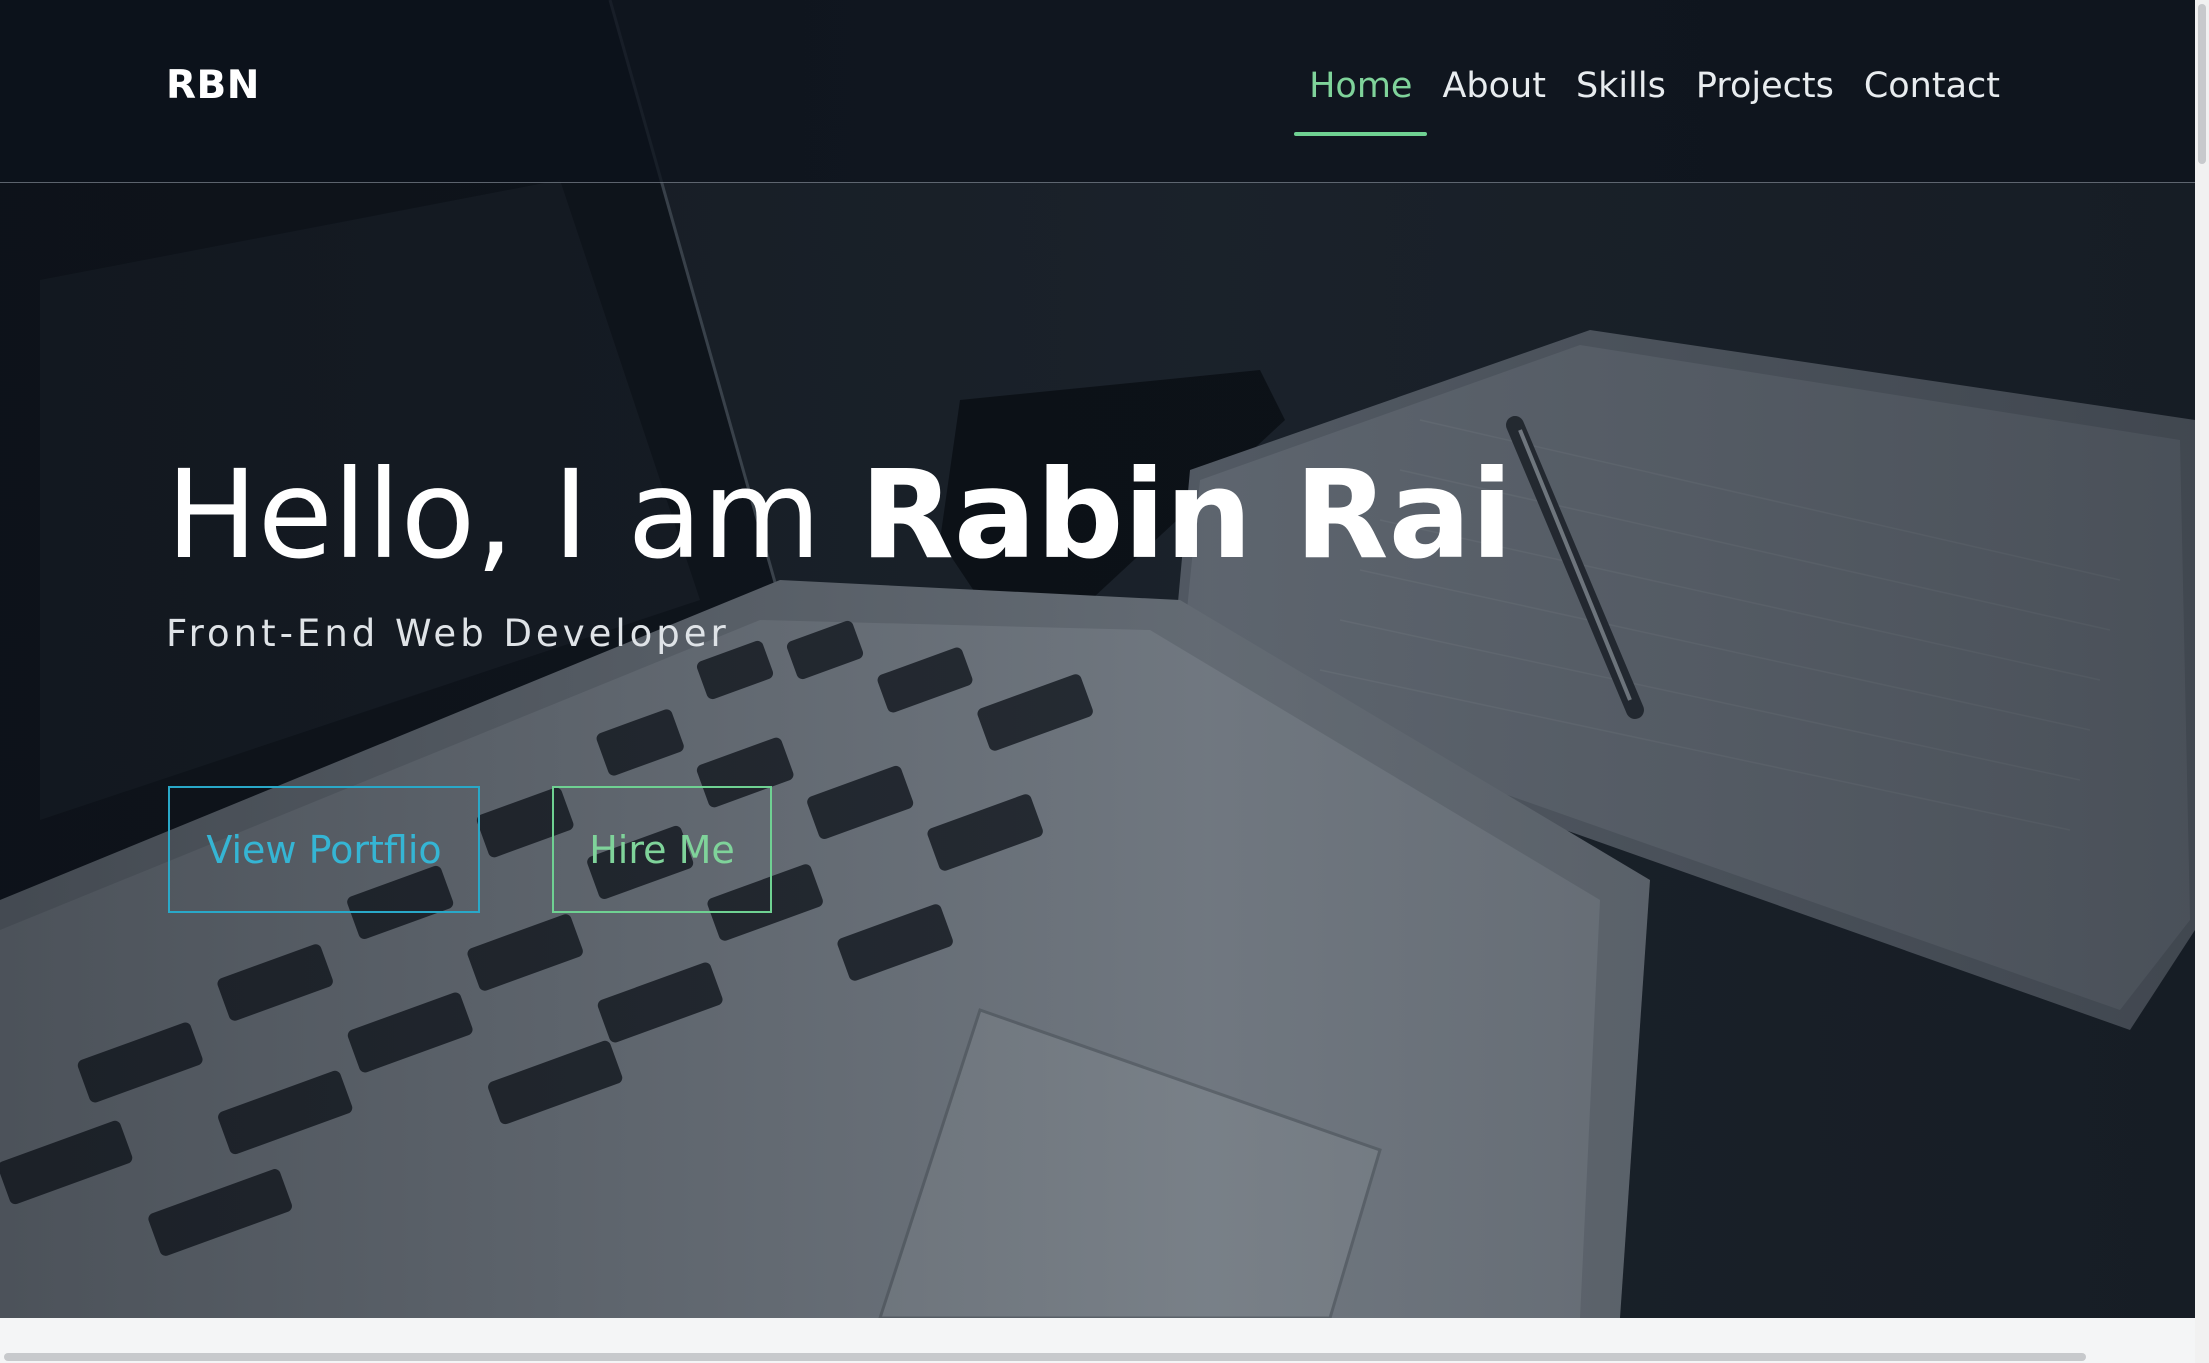 The width and height of the screenshot is (2209, 1363). Describe the element at coordinates (1493, 98) in the screenshot. I see `nav-link-about: About` at that location.